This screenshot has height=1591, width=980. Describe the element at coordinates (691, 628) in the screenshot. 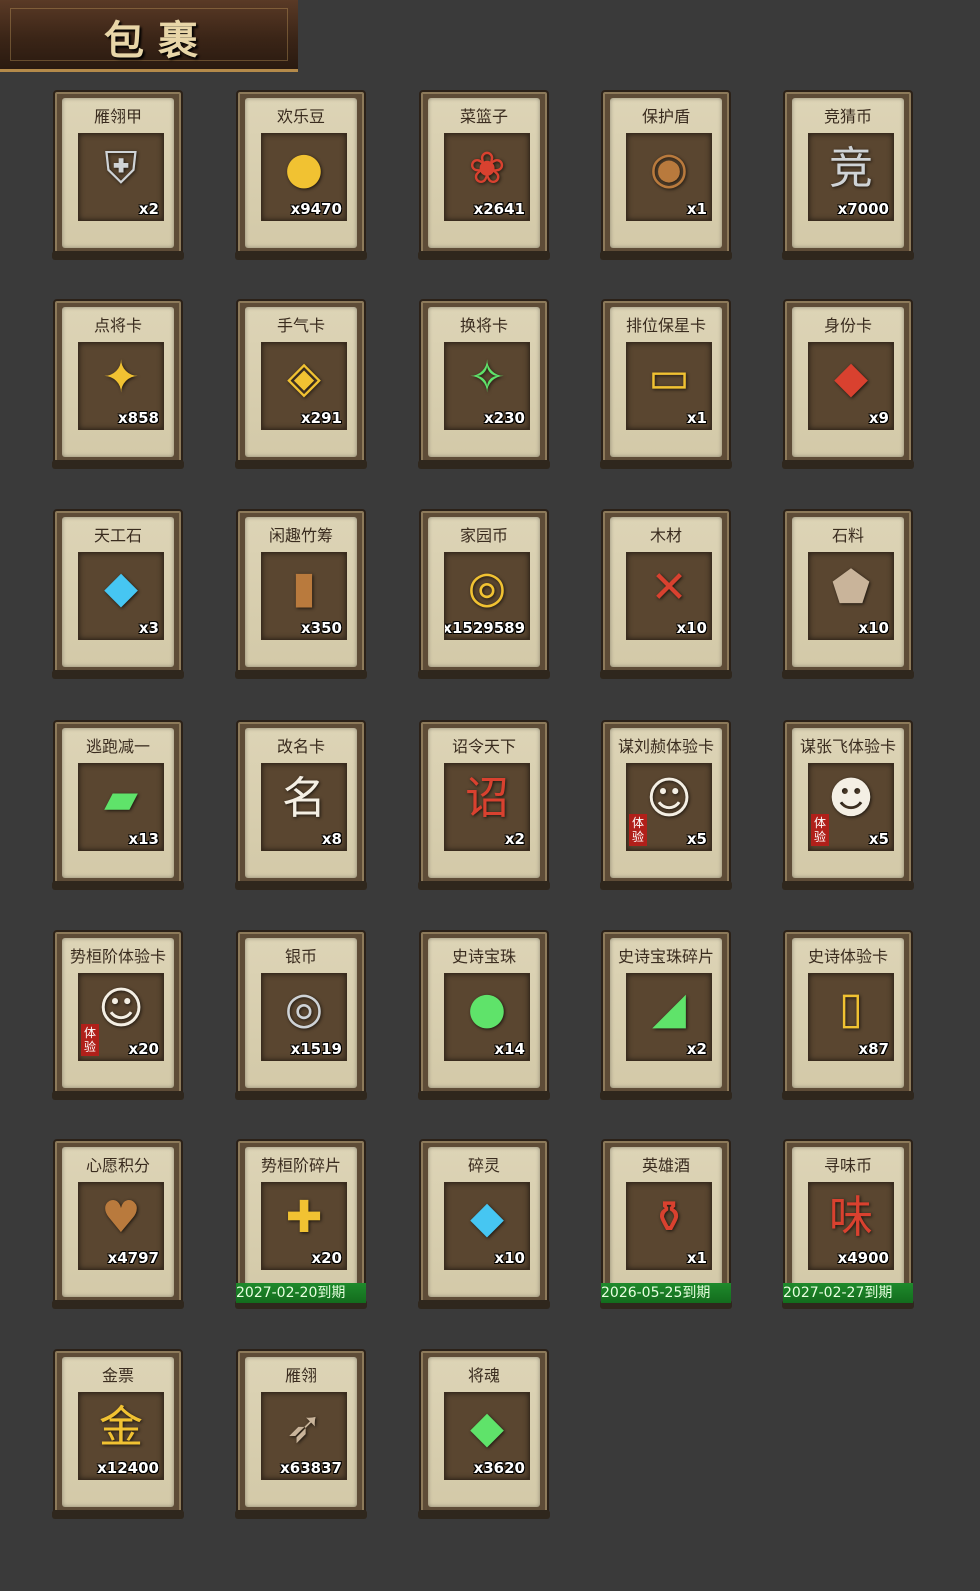

I see `item-quantity: x10` at that location.